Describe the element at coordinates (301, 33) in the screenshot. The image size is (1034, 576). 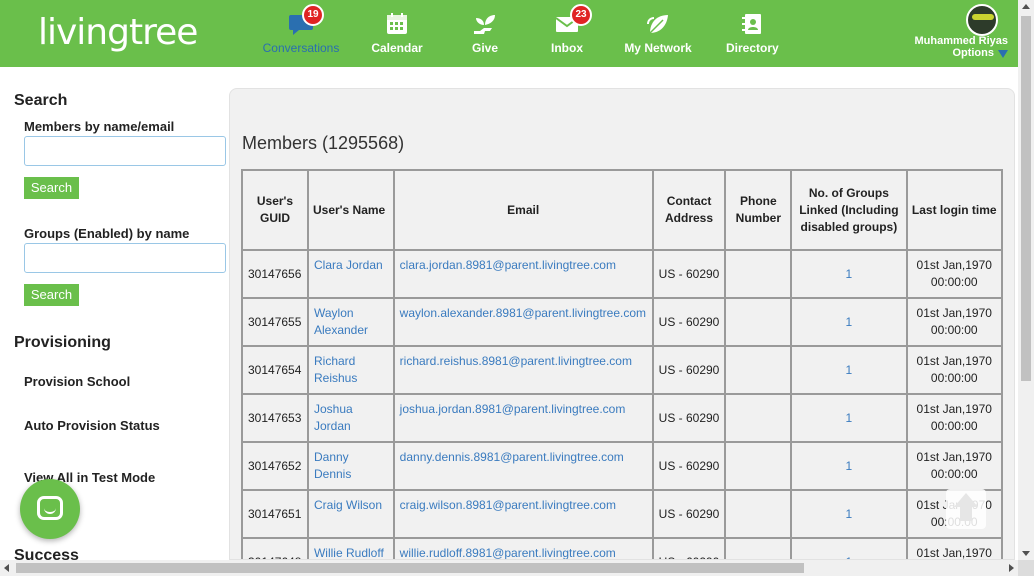
I see `nav-conversations: Conversations 19` at that location.